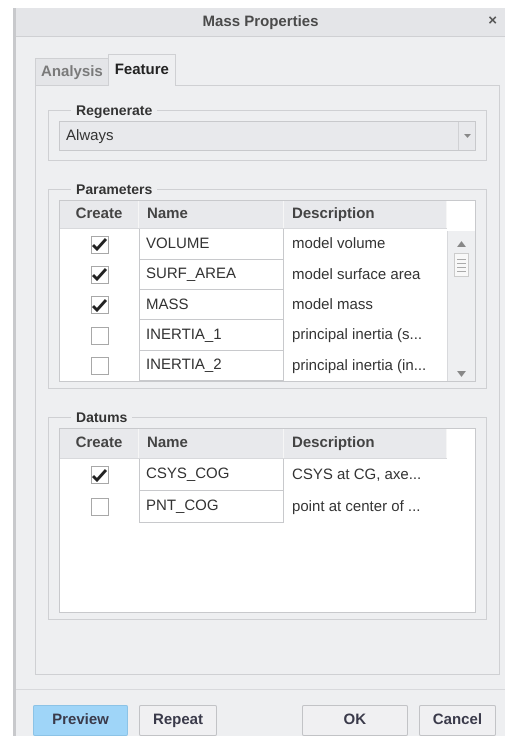 Image resolution: width=505 pixels, height=736 pixels. Describe the element at coordinates (80, 720) in the screenshot. I see `dialog-button: Preview` at that location.